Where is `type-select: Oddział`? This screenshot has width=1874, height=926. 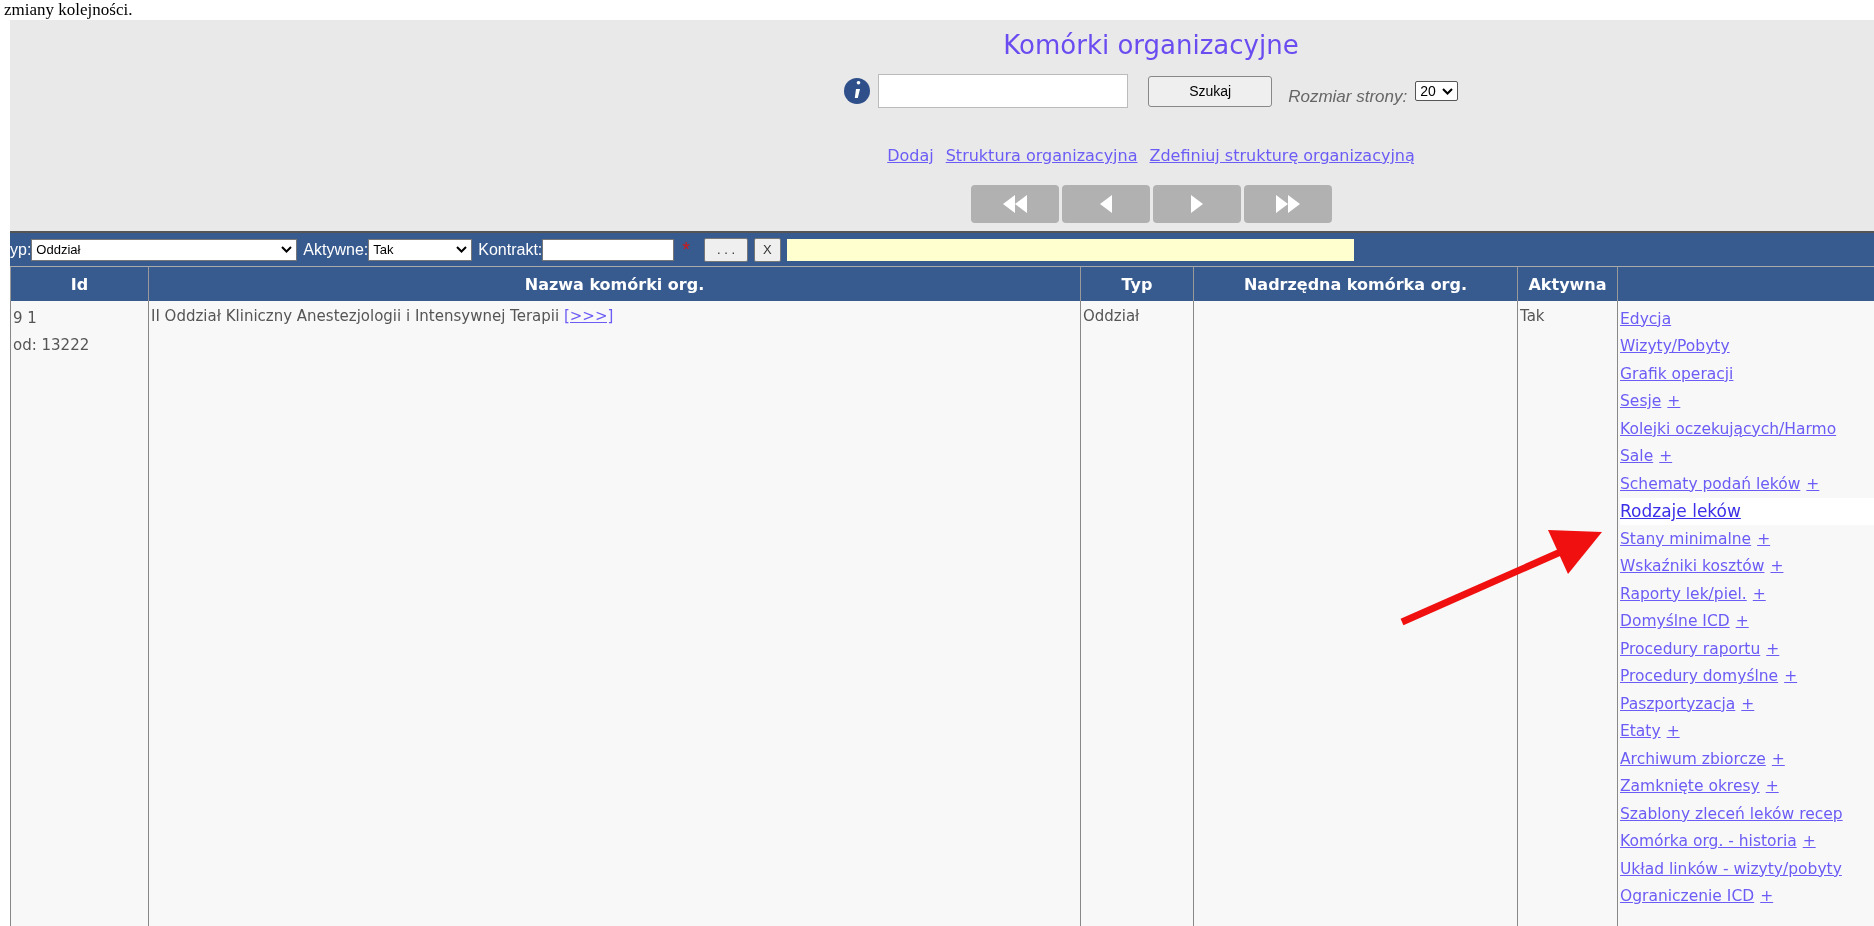 type-select: Oddział is located at coordinates (164, 249).